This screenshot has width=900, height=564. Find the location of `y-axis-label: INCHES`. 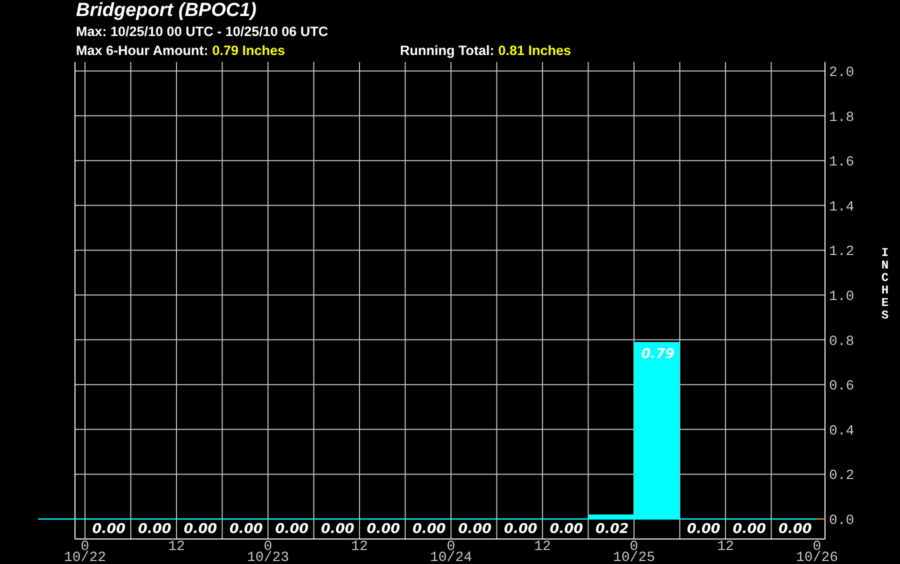

y-axis-label: INCHES is located at coordinates (885, 284).